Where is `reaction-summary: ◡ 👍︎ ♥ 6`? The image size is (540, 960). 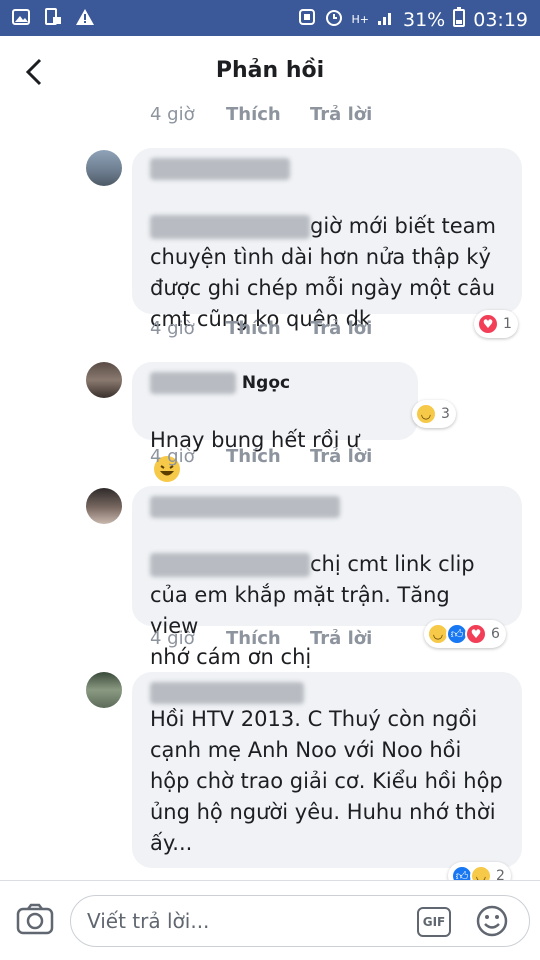 reaction-summary: ◡ 👍︎ ♥ 6 is located at coordinates (465, 634).